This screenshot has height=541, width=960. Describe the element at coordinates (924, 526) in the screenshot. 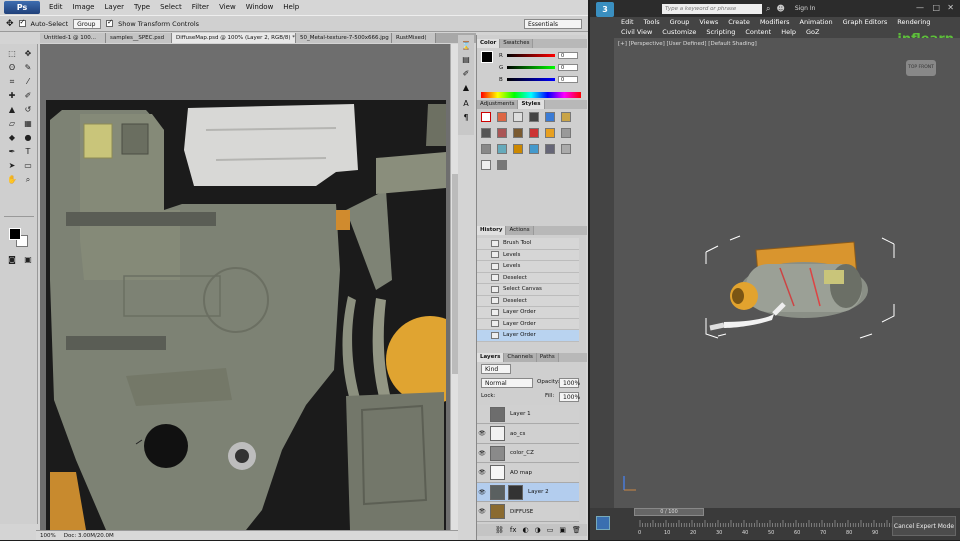

I see `cancel-expert-mode-button: Cancel Expert Mode` at that location.